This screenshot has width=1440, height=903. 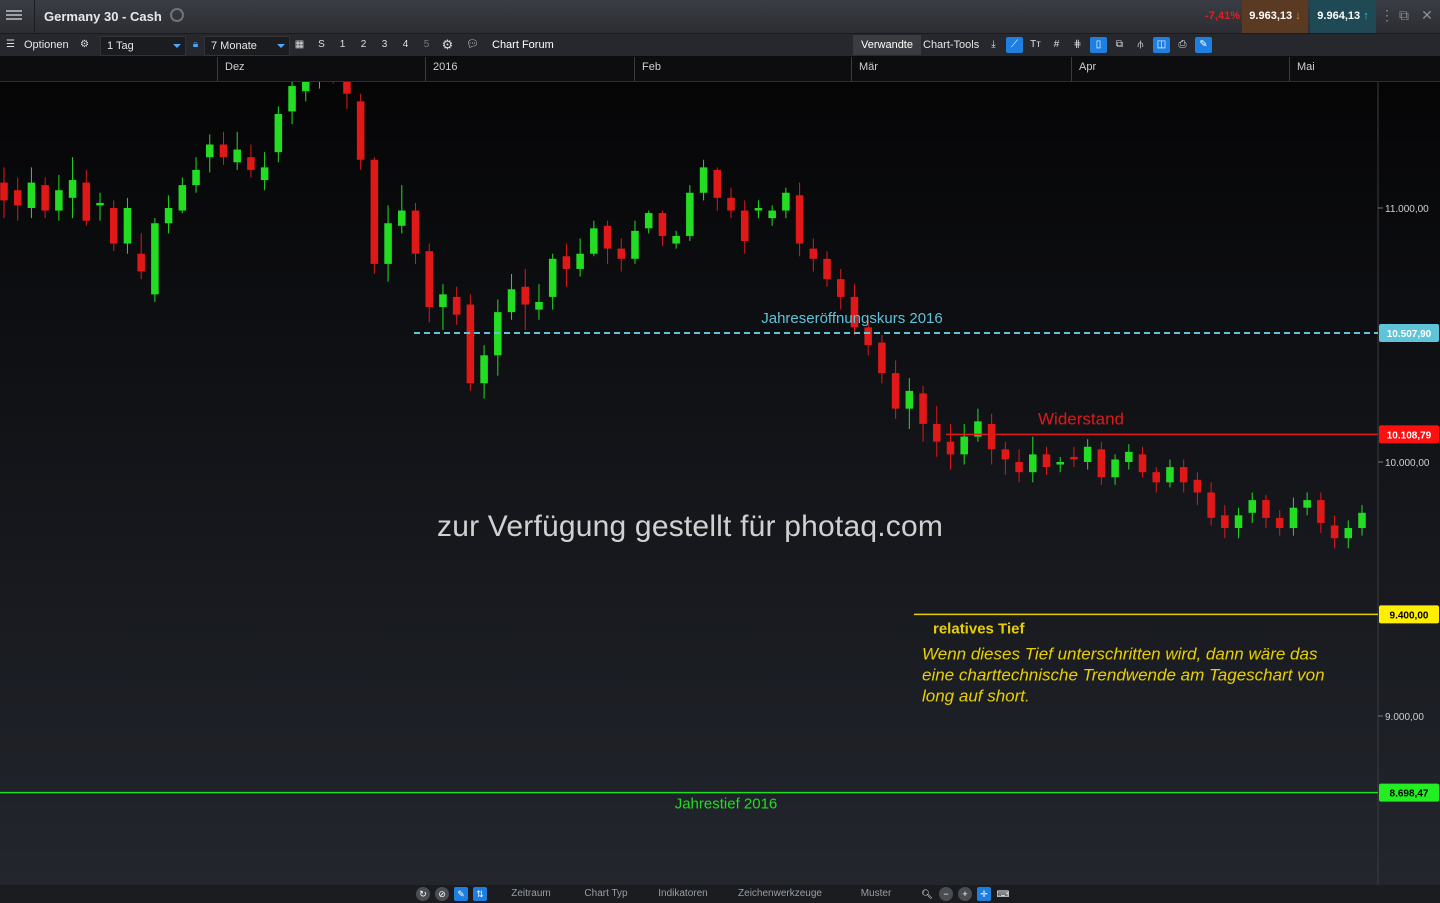 What do you see at coordinates (14, 15) in the screenshot?
I see `menu-icon` at bounding box center [14, 15].